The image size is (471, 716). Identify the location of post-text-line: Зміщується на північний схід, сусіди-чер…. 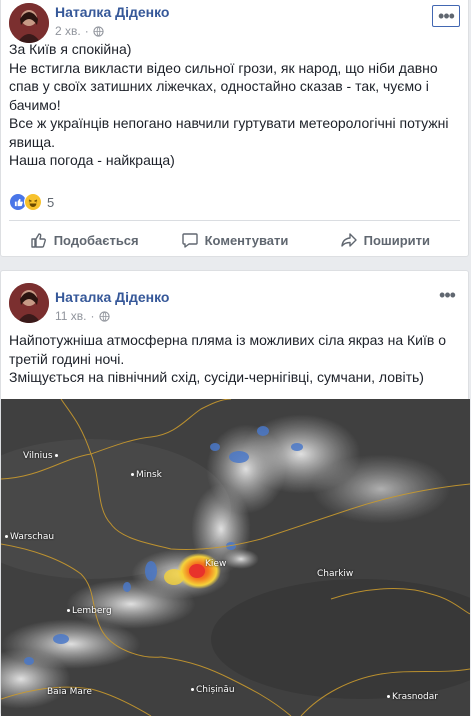
(216, 377).